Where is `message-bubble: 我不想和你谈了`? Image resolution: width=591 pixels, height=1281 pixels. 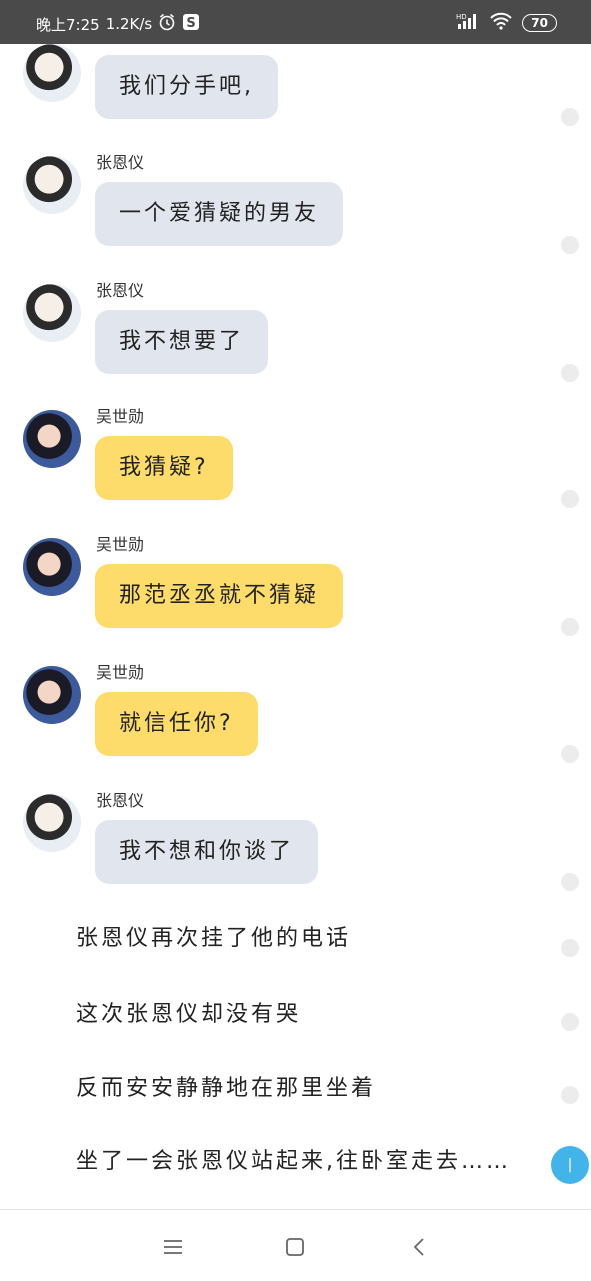
message-bubble: 我不想和你谈了 is located at coordinates (207, 852).